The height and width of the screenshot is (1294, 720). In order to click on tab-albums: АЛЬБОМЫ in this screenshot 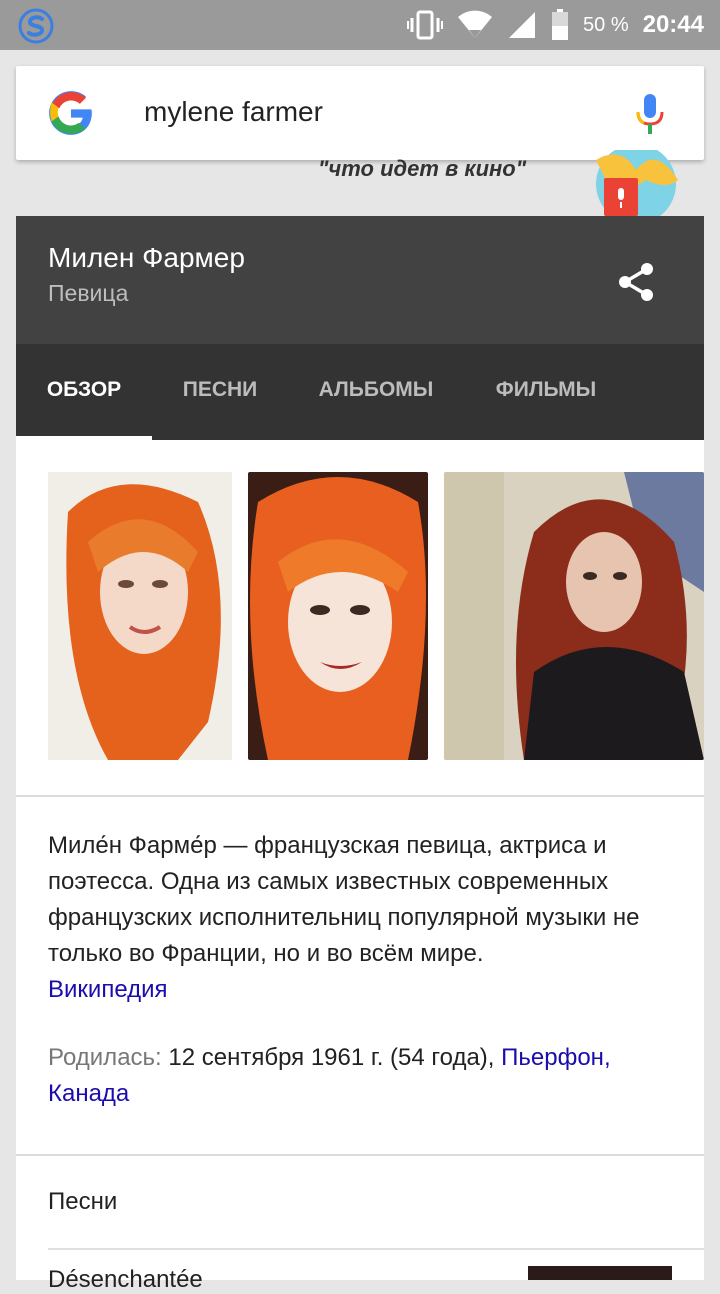, I will do `click(376, 392)`.